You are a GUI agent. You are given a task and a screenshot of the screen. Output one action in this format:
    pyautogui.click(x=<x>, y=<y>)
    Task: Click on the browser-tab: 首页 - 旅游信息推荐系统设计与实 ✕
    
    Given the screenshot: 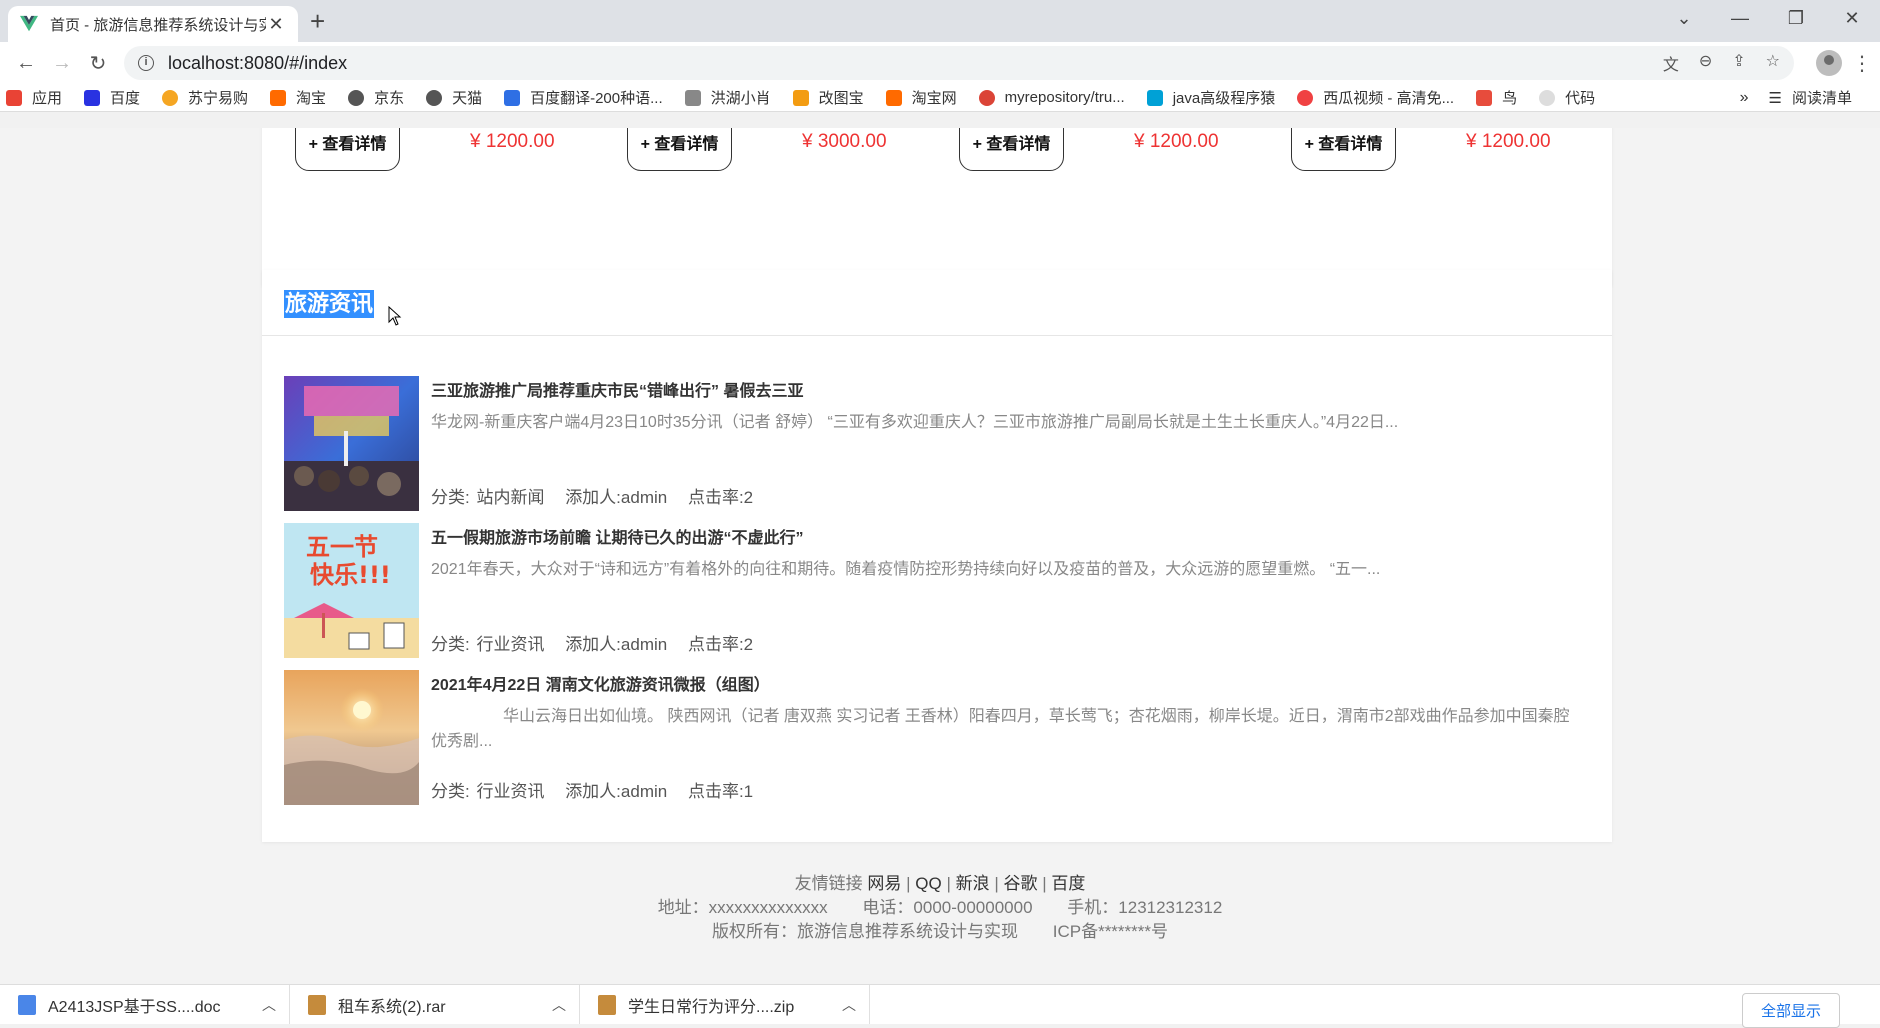 What is the action you would take?
    pyautogui.click(x=153, y=24)
    